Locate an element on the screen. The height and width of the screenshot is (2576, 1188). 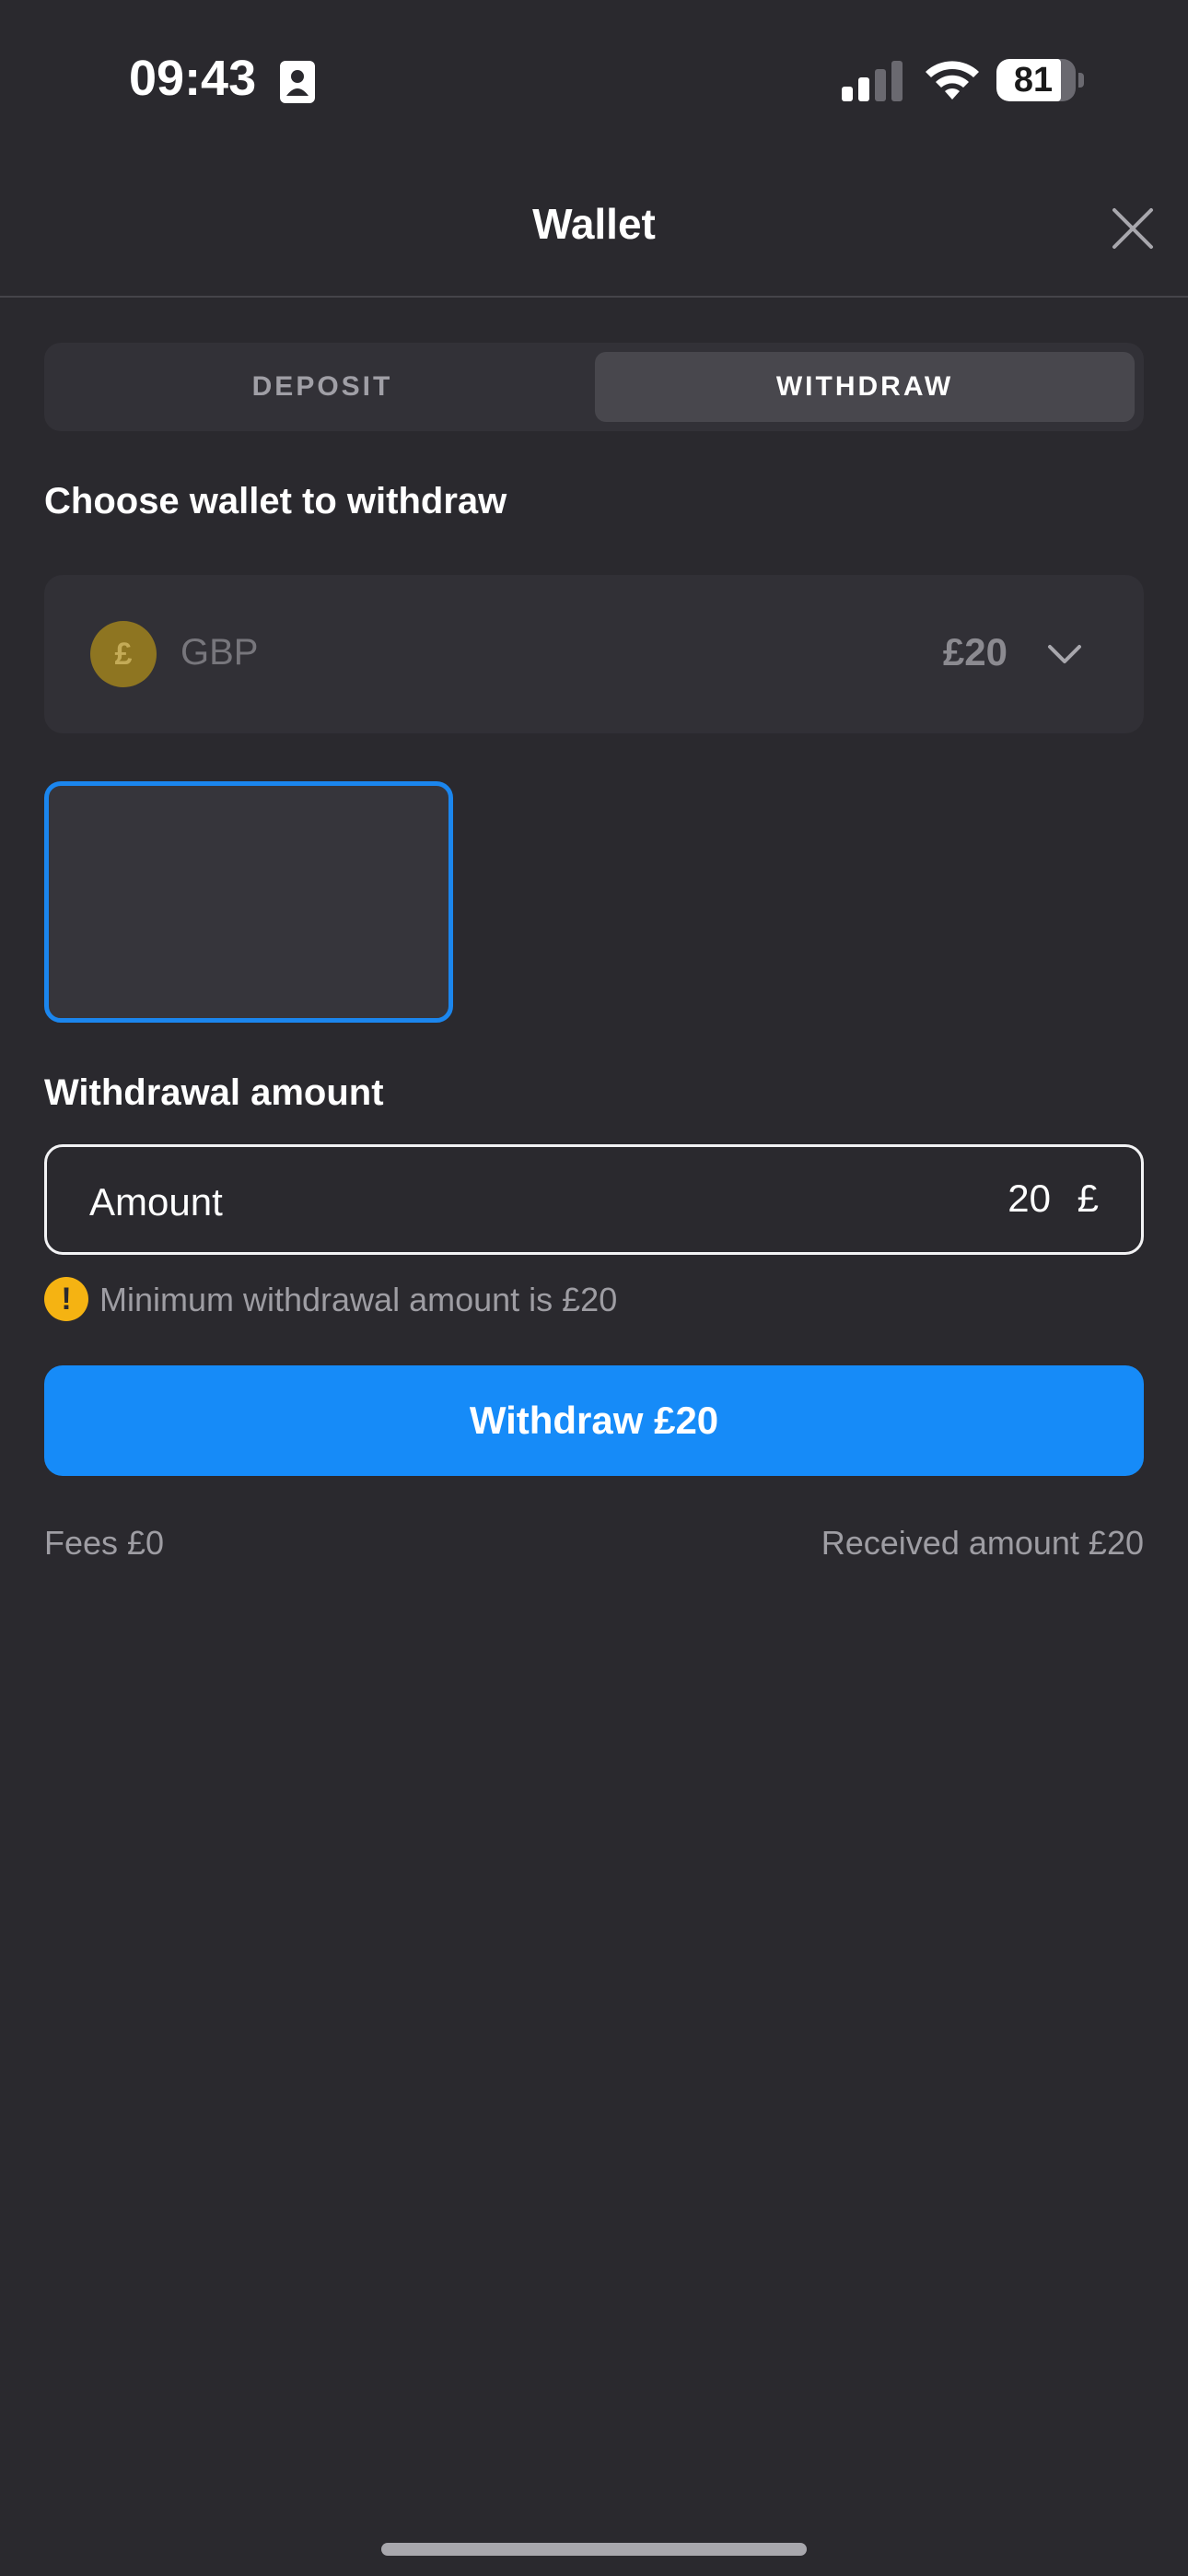
warning-icon: ! is located at coordinates (66, 1299).